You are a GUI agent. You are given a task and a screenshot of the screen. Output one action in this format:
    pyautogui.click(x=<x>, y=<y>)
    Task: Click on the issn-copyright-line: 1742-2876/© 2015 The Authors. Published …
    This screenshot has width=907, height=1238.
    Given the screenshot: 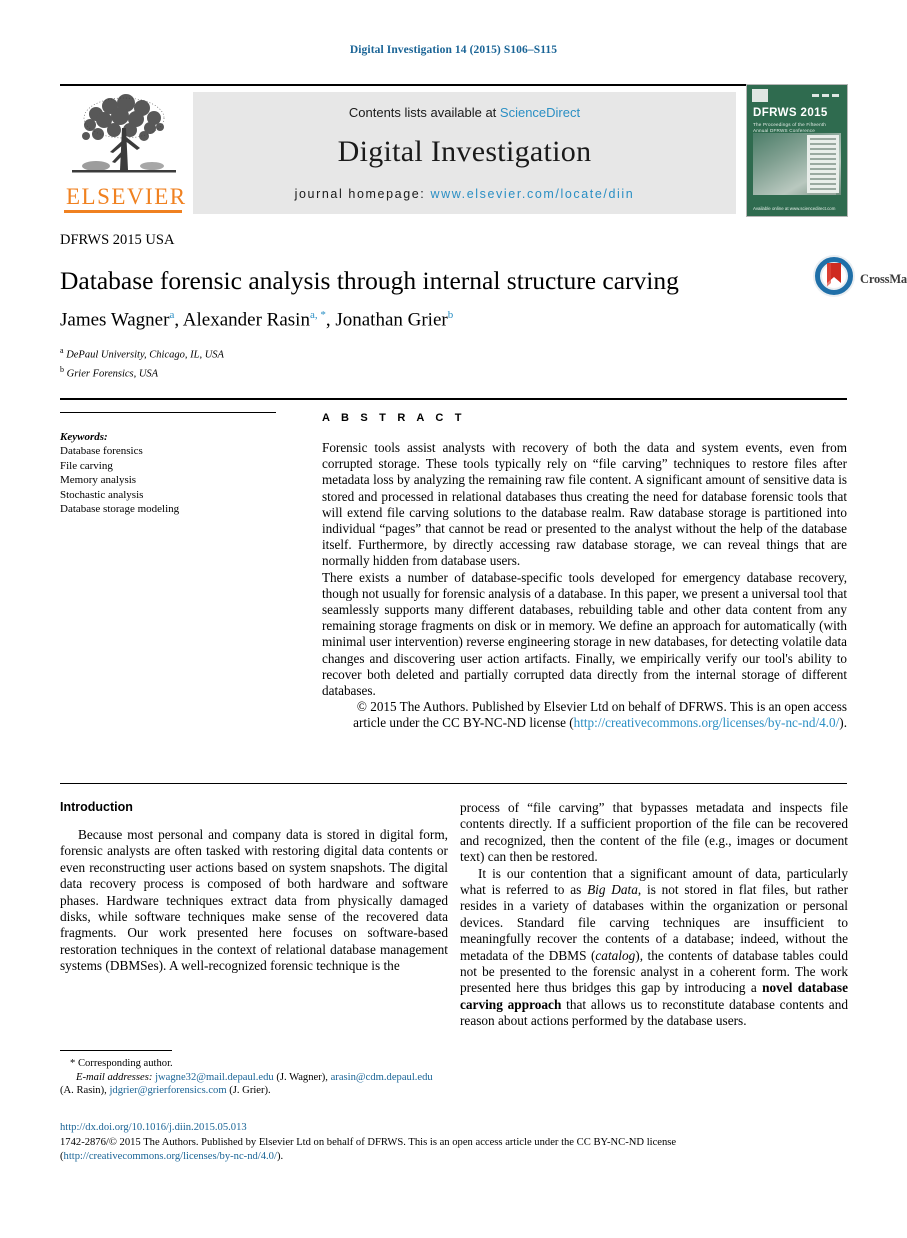 What is the action you would take?
    pyautogui.click(x=453, y=1149)
    